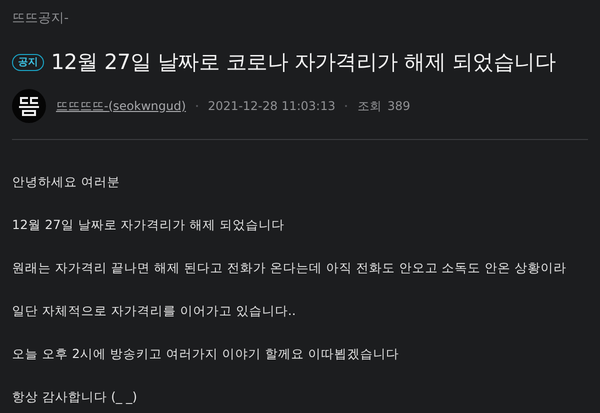 The image size is (600, 413). I want to click on body-paragraph: 원래는 자가격리 끝나면 해제 된다고 전화가 온다는데 아직 전화도 안오고 소독도 안온 상황이라, so click(290, 268).